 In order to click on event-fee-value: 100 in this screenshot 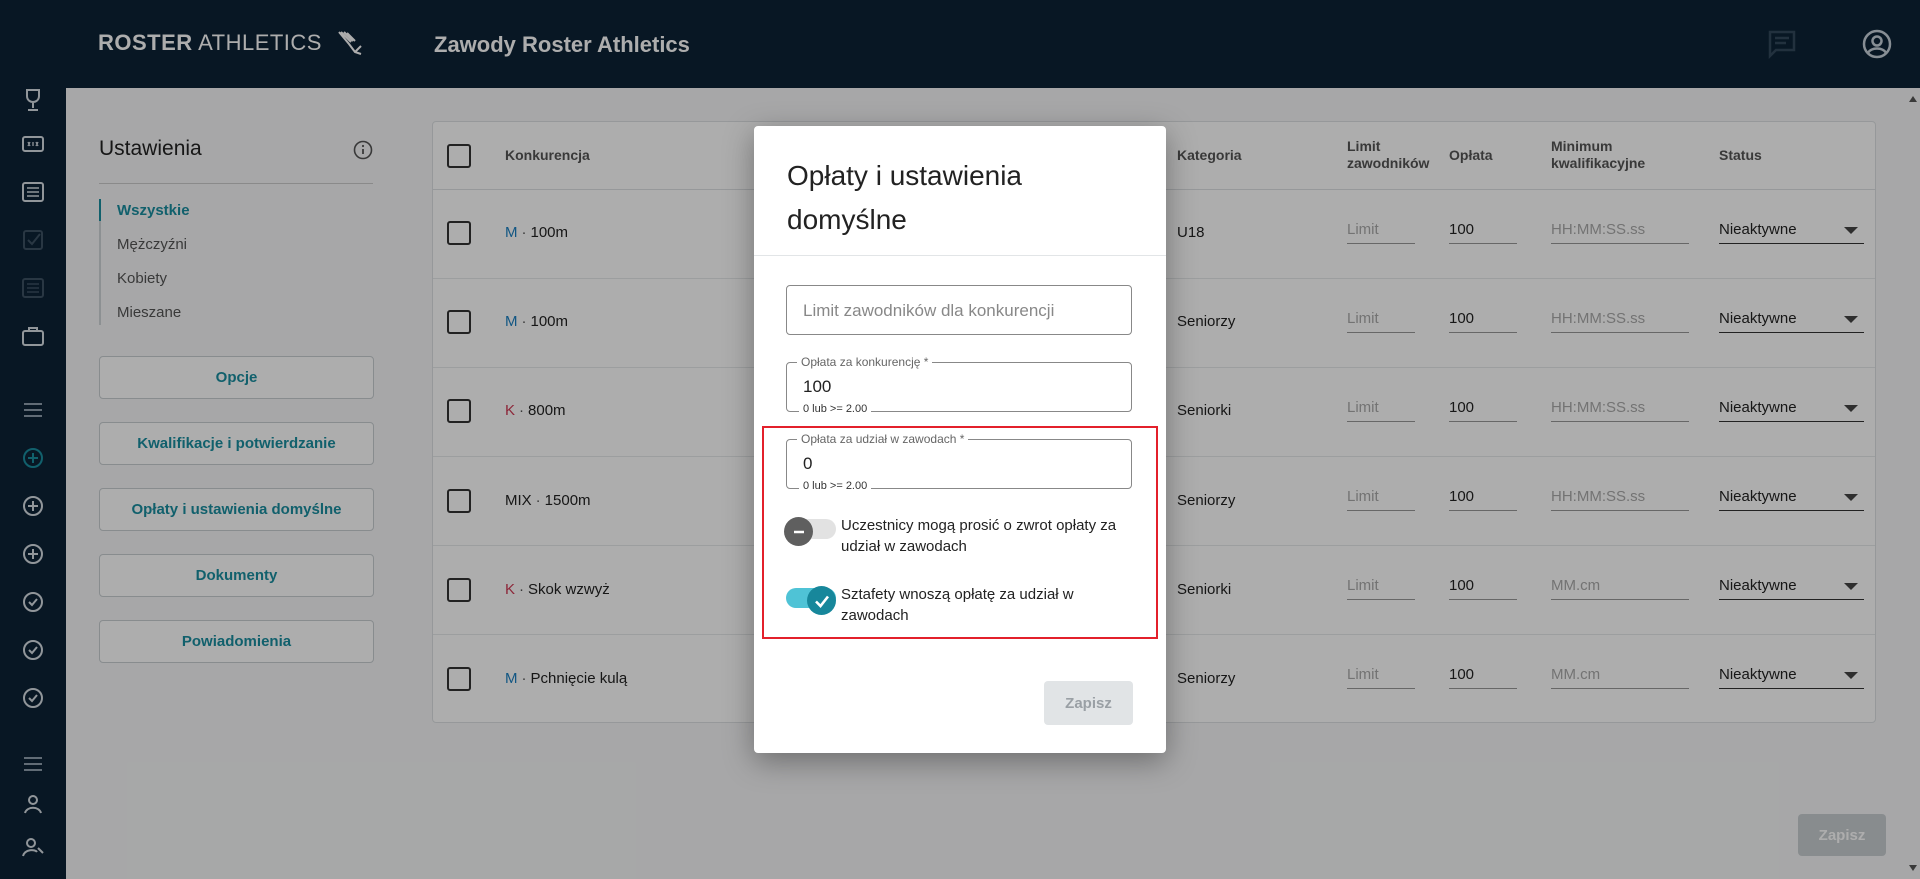, I will do `click(817, 386)`.